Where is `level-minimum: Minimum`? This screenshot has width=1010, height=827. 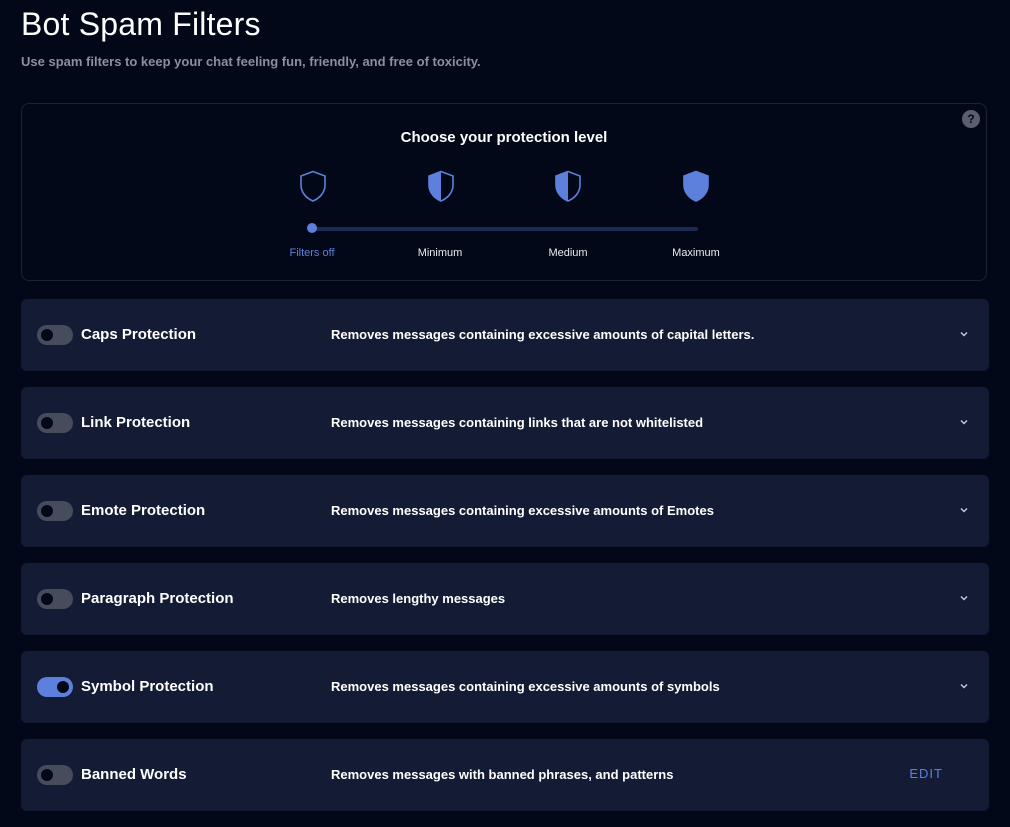 level-minimum: Minimum is located at coordinates (440, 253).